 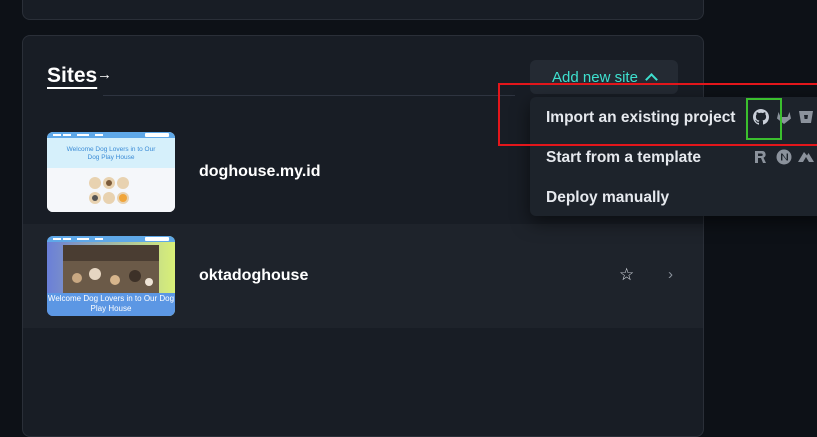 I want to click on deploy-manually-item: Deploy manually, so click(x=607, y=198).